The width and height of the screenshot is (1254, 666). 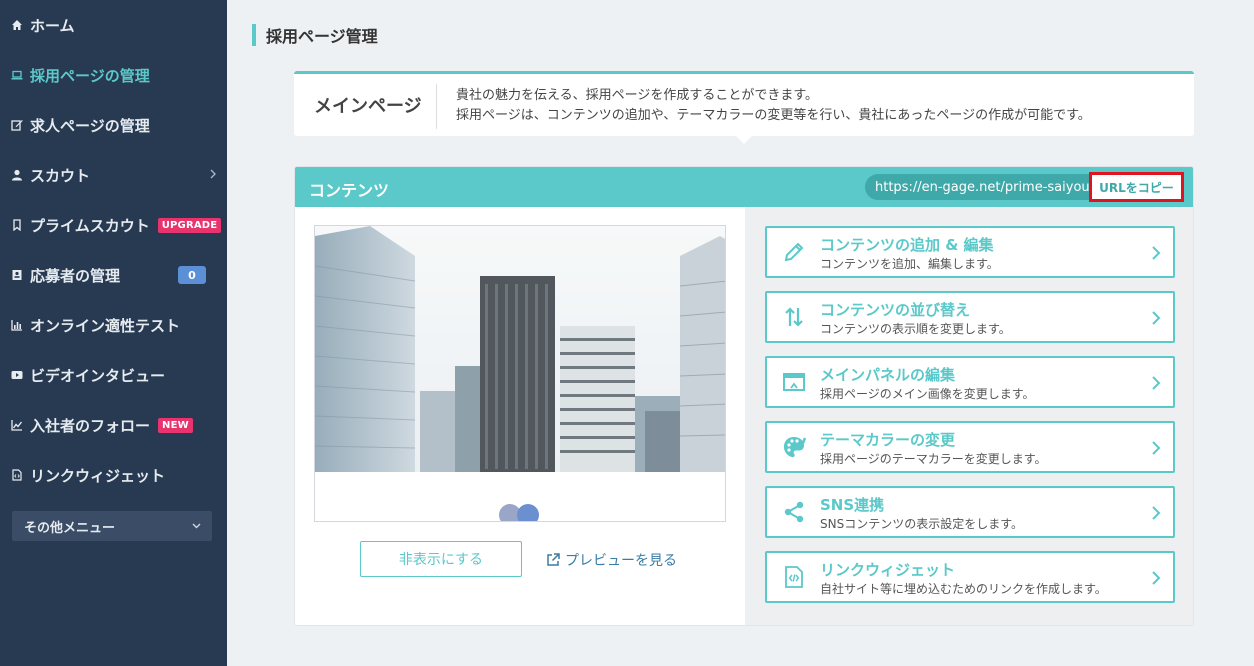 What do you see at coordinates (888, 570) in the screenshot?
I see `action-title: リンクウィジェット` at bounding box center [888, 570].